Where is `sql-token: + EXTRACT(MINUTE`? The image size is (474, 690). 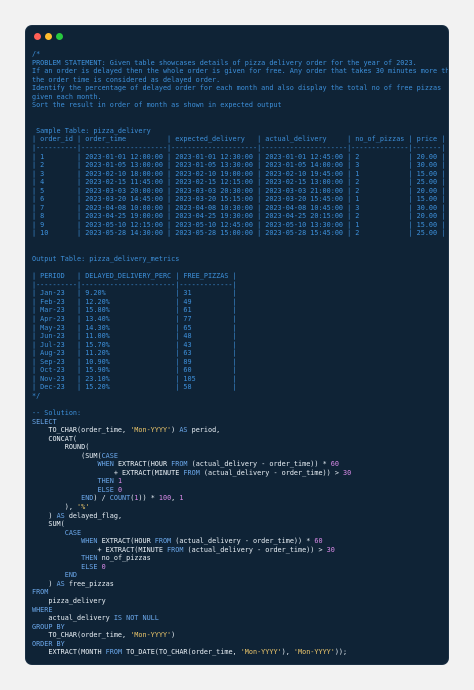
sql-token: + EXTRACT(MINUTE is located at coordinates (108, 472).